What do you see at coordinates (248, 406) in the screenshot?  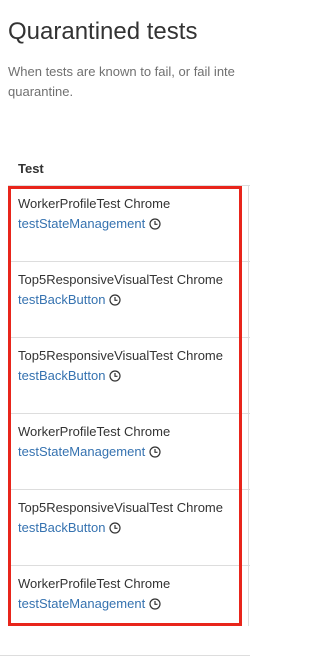 I see `table-right-border` at bounding box center [248, 406].